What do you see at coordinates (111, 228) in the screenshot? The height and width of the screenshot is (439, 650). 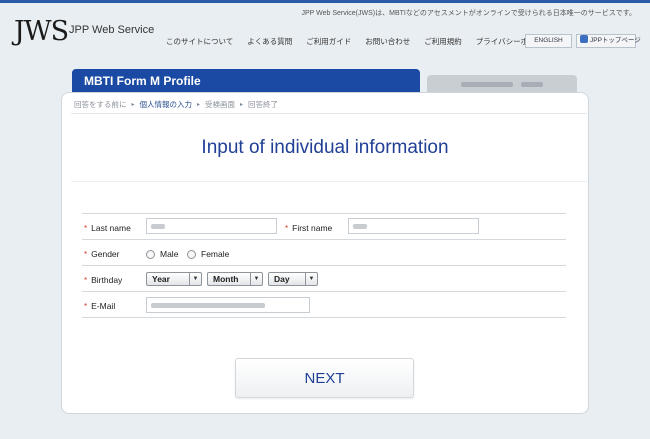 I see `last-name-label-text: Last name` at bounding box center [111, 228].